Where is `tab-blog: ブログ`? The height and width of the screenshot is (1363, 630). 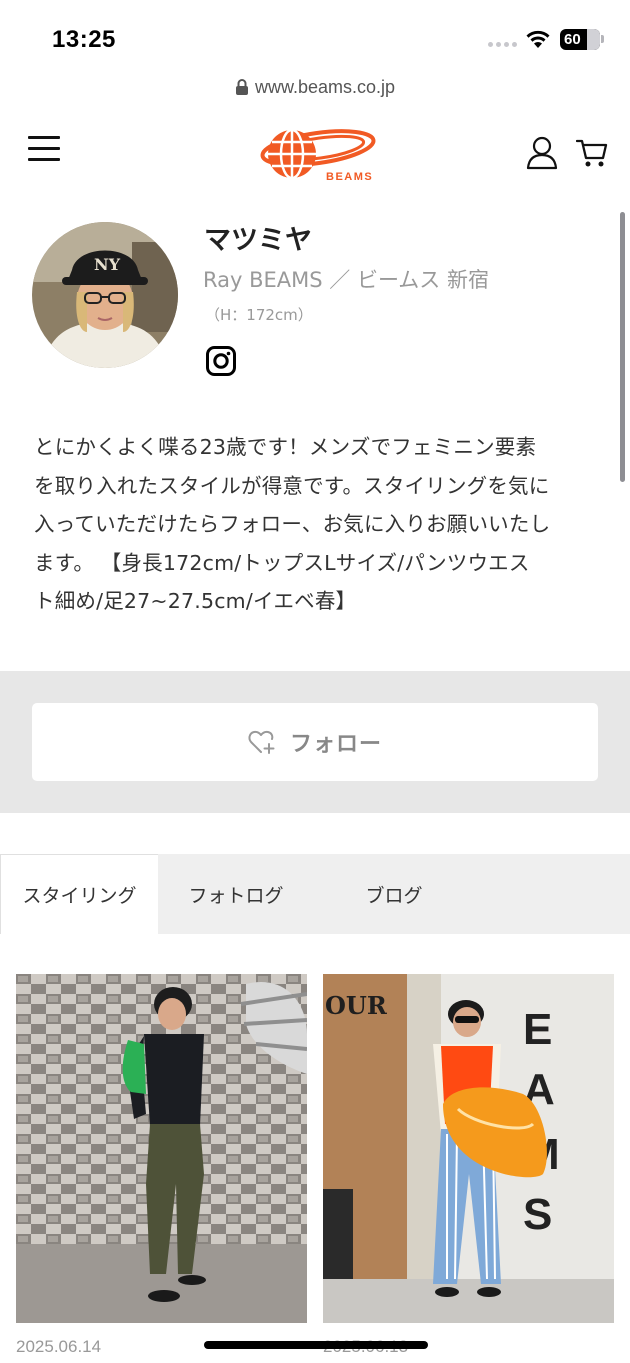 tab-blog: ブログ is located at coordinates (394, 894).